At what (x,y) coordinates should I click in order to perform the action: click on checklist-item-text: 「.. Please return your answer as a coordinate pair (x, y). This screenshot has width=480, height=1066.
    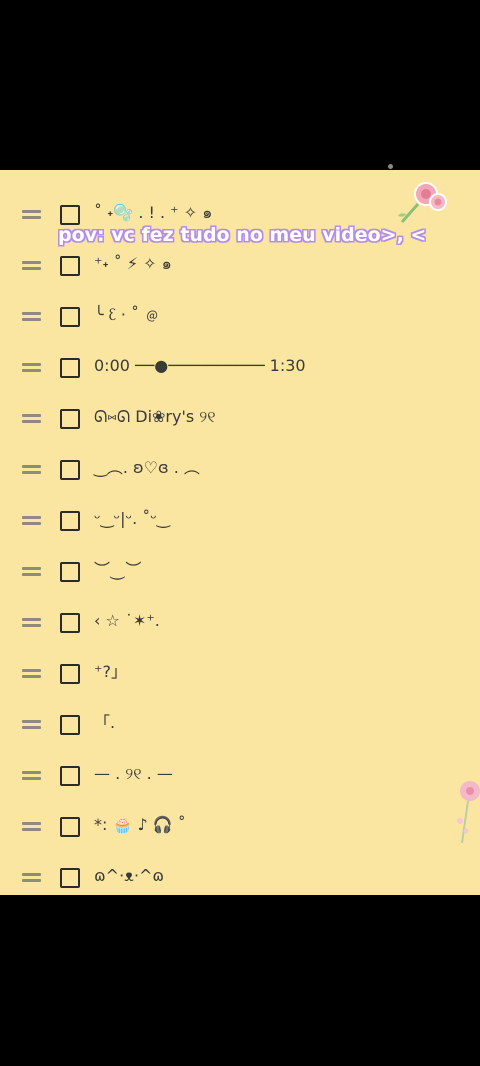
    Looking at the image, I should click on (104, 723).